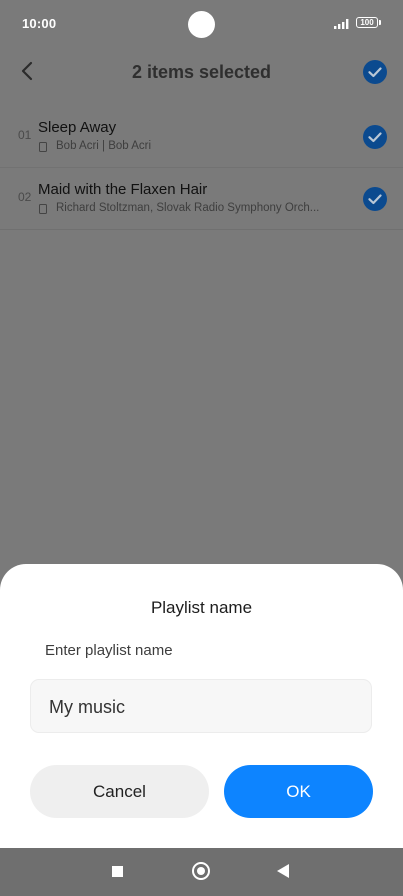 The image size is (403, 896). I want to click on page-title: 2 items selected, so click(201, 72).